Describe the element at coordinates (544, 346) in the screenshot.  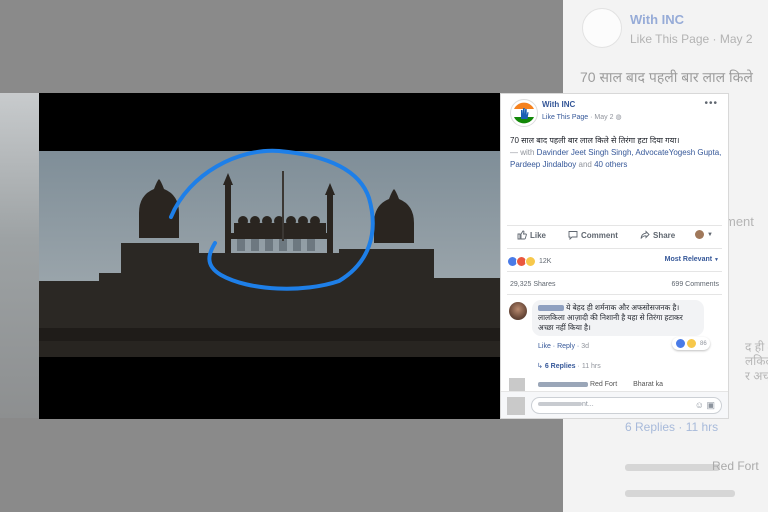
I see `comment-like-link: Like` at that location.